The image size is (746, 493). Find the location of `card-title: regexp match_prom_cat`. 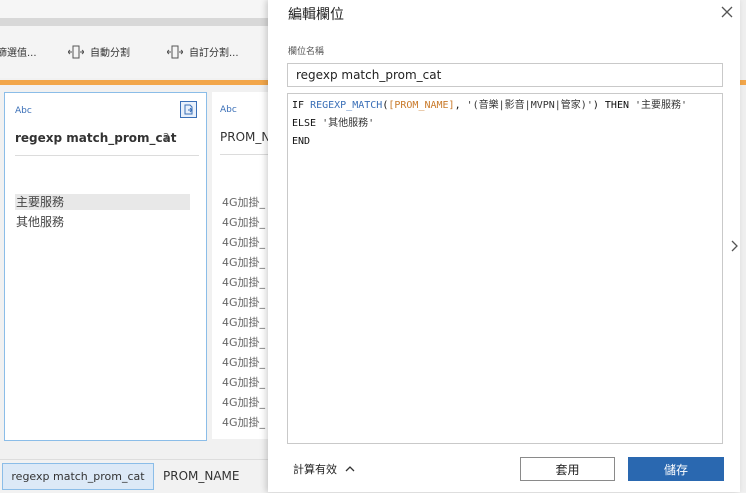

card-title: regexp match_prom_cat is located at coordinates (96, 138).